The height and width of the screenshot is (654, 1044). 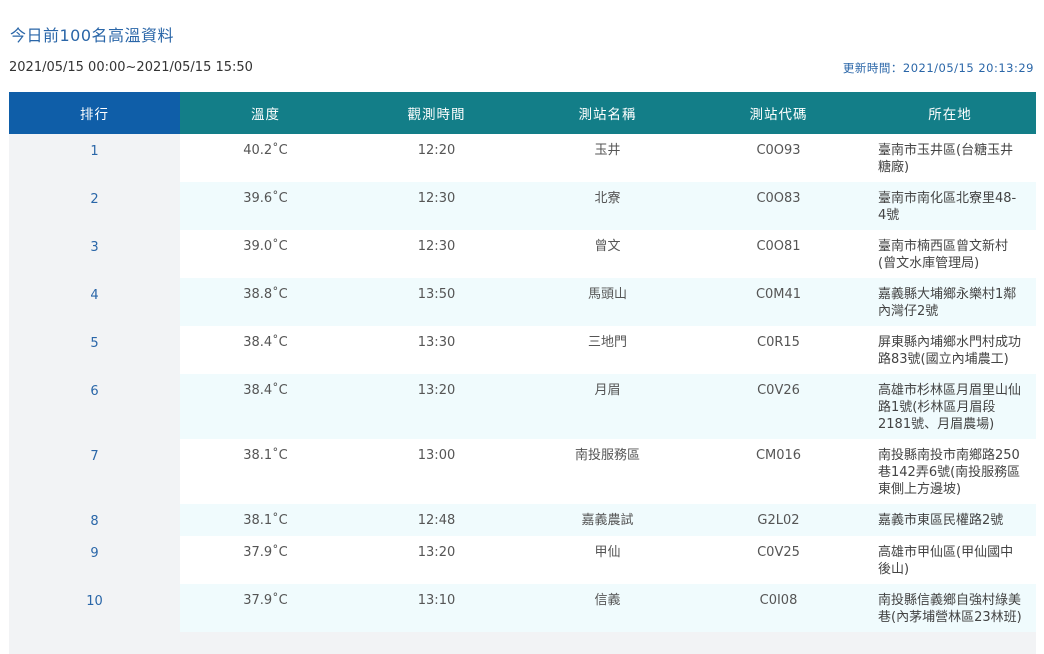 What do you see at coordinates (436, 302) in the screenshot?
I see `time-cell: 13:50` at bounding box center [436, 302].